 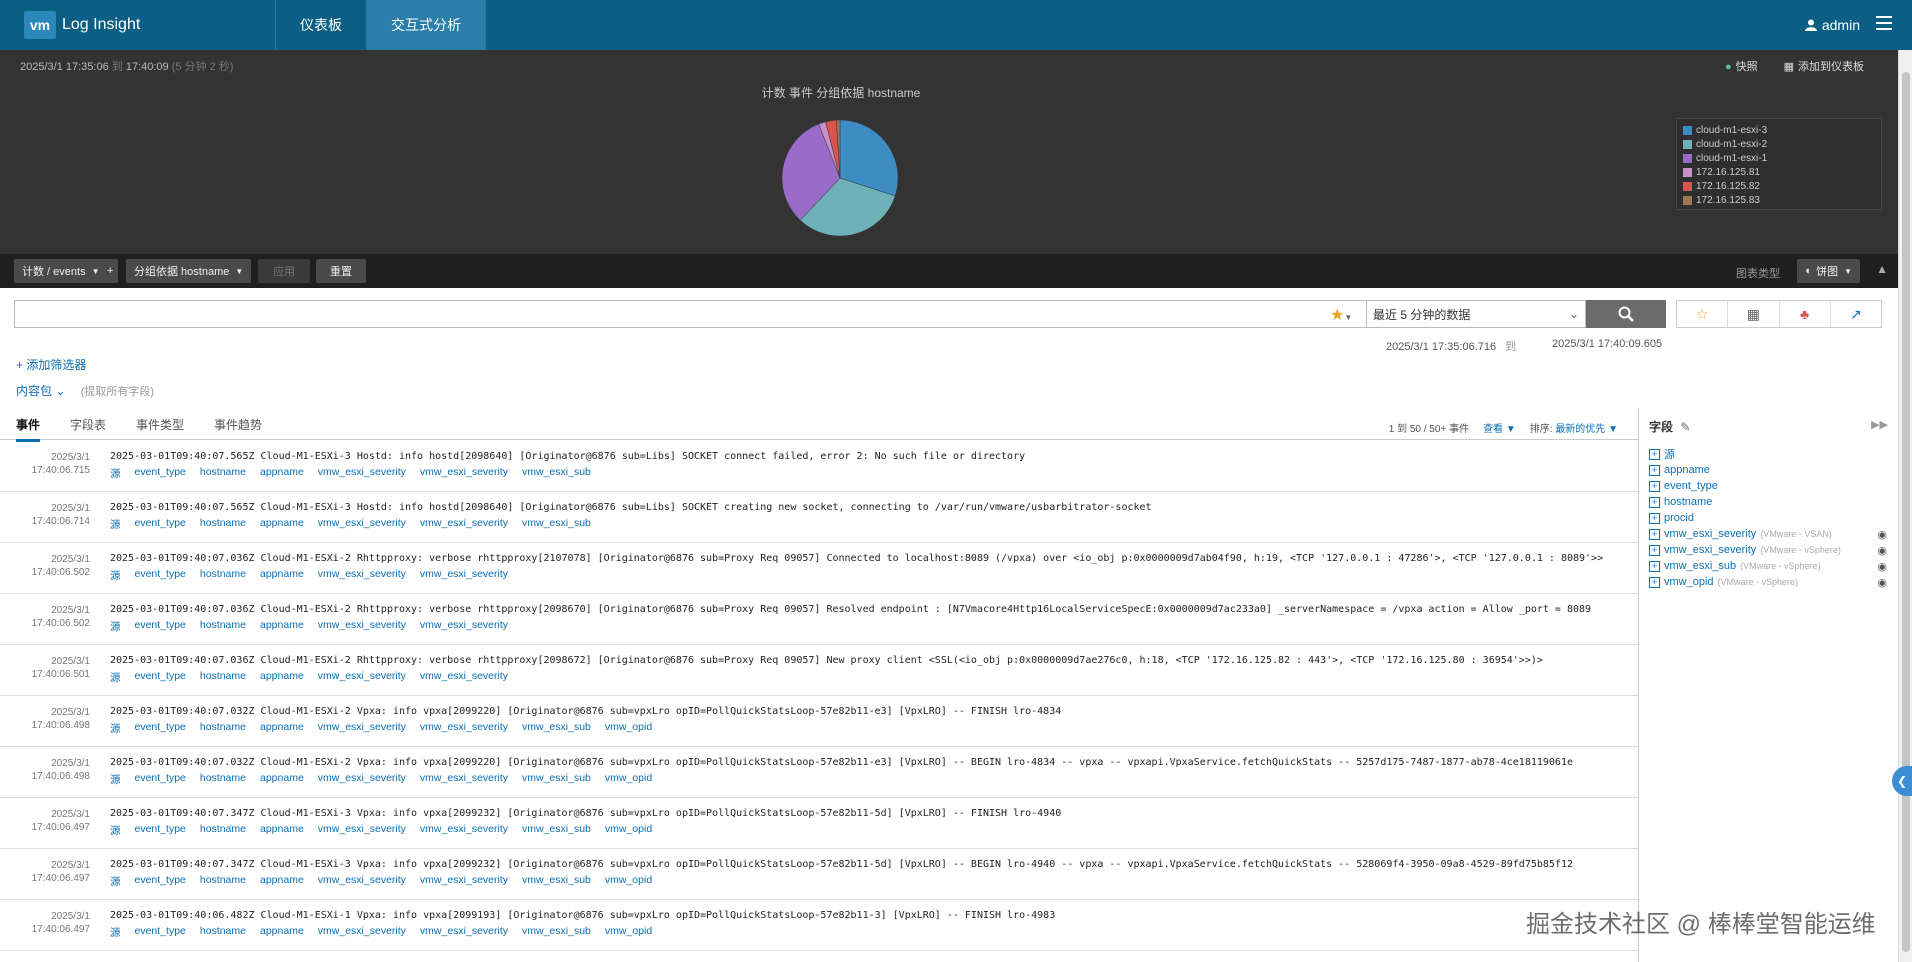 What do you see at coordinates (1700, 566) in the screenshot?
I see `field-name: vmw_esxi_sub` at bounding box center [1700, 566].